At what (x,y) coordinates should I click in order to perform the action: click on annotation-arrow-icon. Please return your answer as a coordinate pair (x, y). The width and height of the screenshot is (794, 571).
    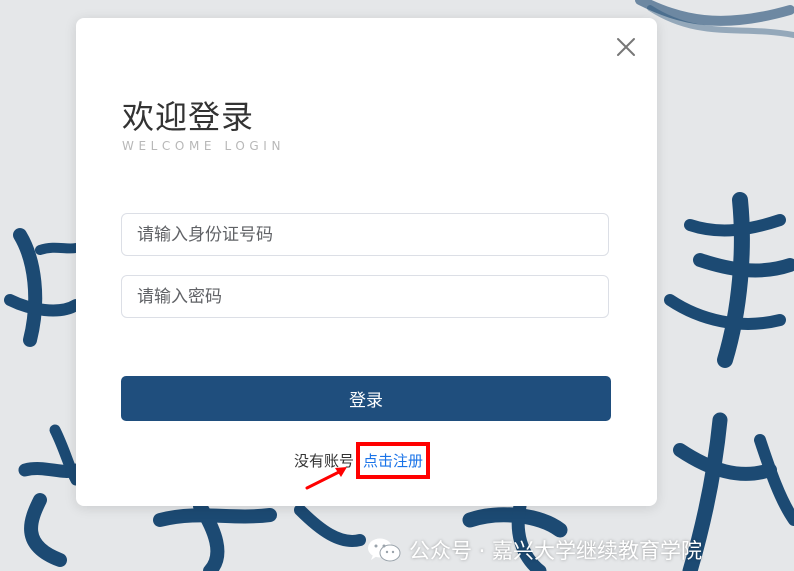
    Looking at the image, I should click on (326, 478).